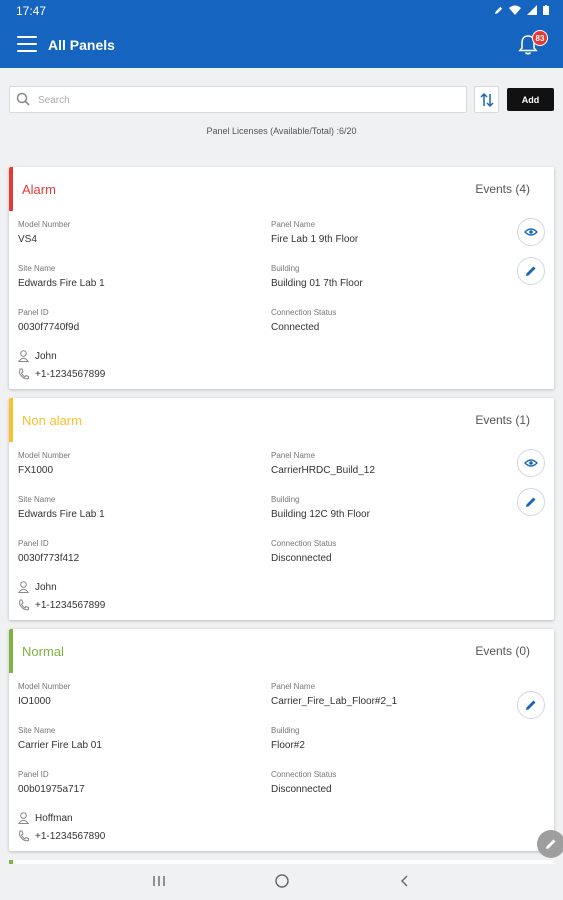 The image size is (563, 900). What do you see at coordinates (281, 862) in the screenshot?
I see `next-card-peek` at bounding box center [281, 862].